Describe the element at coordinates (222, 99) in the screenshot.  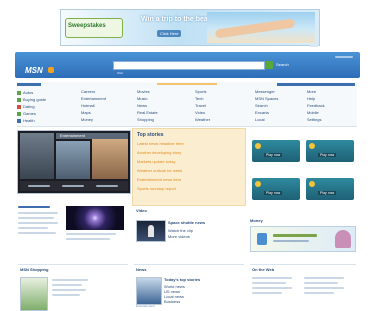
I see `nav-item: Tech` at that location.